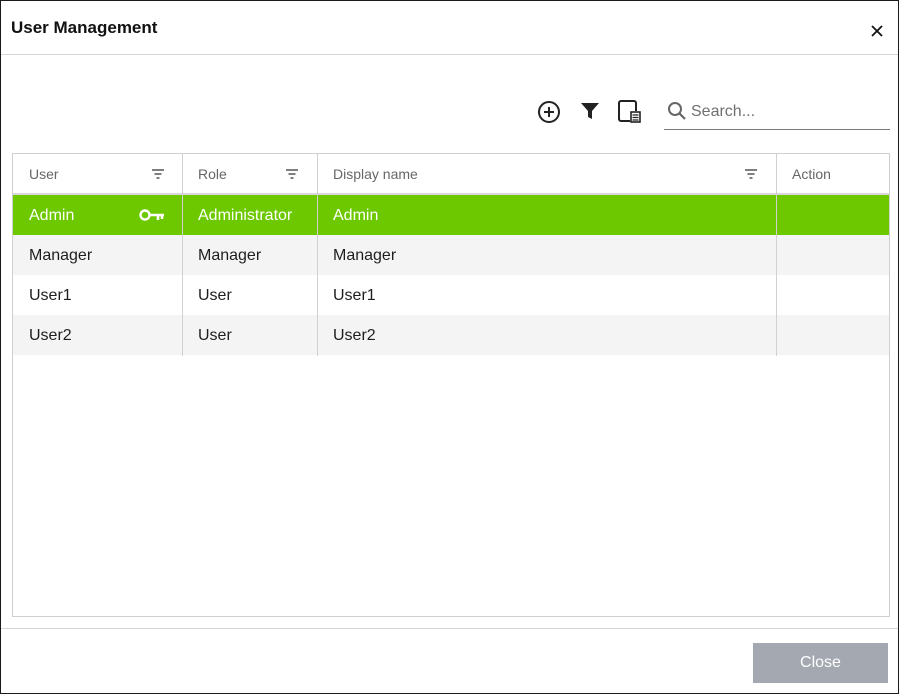 This screenshot has width=899, height=694. Describe the element at coordinates (249, 173) in the screenshot. I see `column-header-role: Role` at that location.